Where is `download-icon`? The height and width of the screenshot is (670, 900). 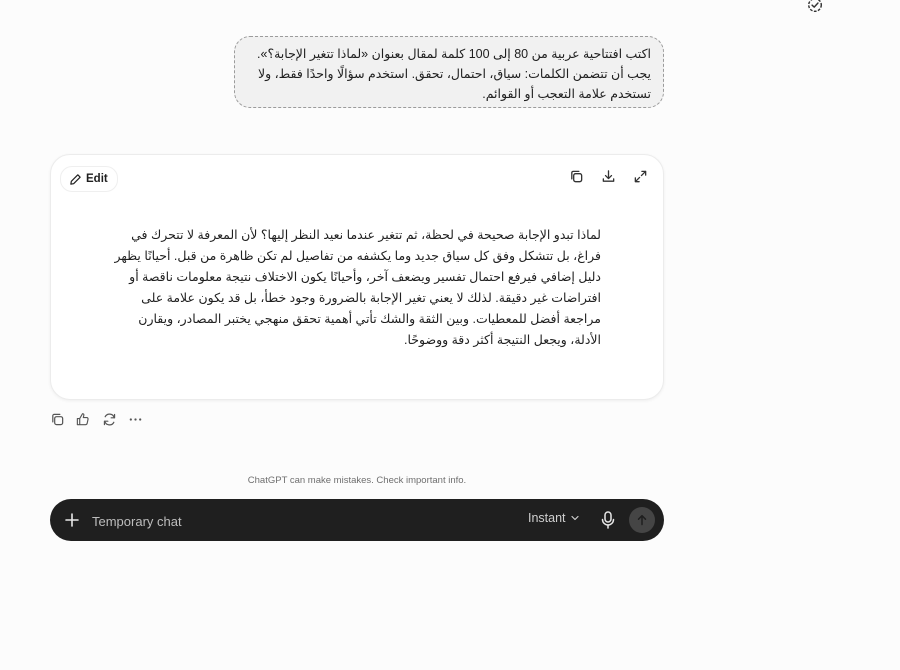
download-icon is located at coordinates (608, 175).